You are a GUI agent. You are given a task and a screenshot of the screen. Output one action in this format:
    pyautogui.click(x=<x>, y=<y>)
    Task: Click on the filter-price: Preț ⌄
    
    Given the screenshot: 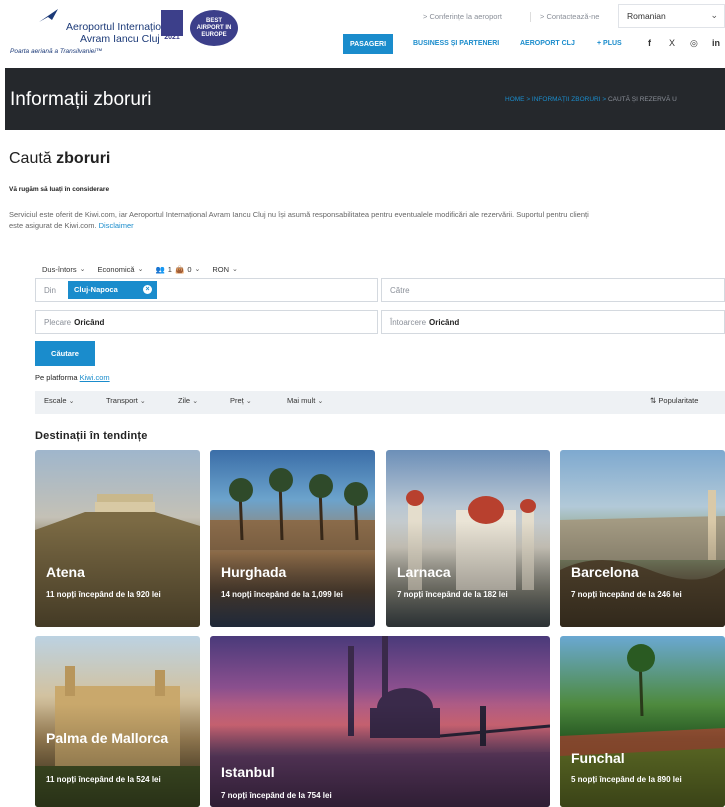 What is the action you would take?
    pyautogui.click(x=241, y=402)
    